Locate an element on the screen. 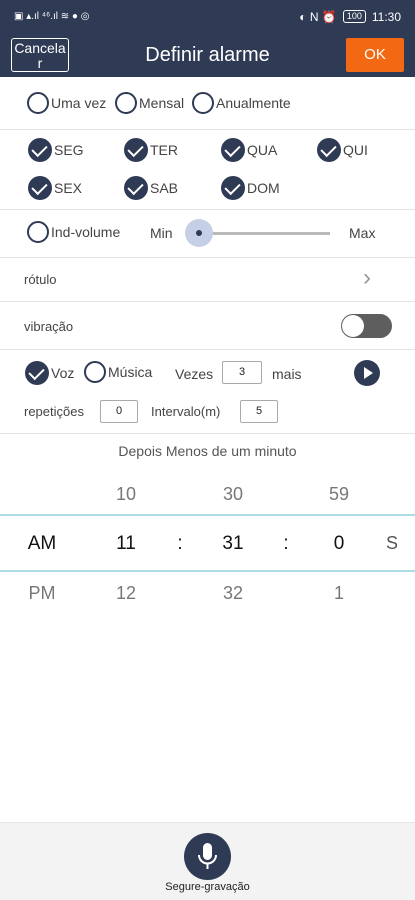 Image resolution: width=415 pixels, height=900 pixels. day-dom: DOM is located at coordinates (250, 188).